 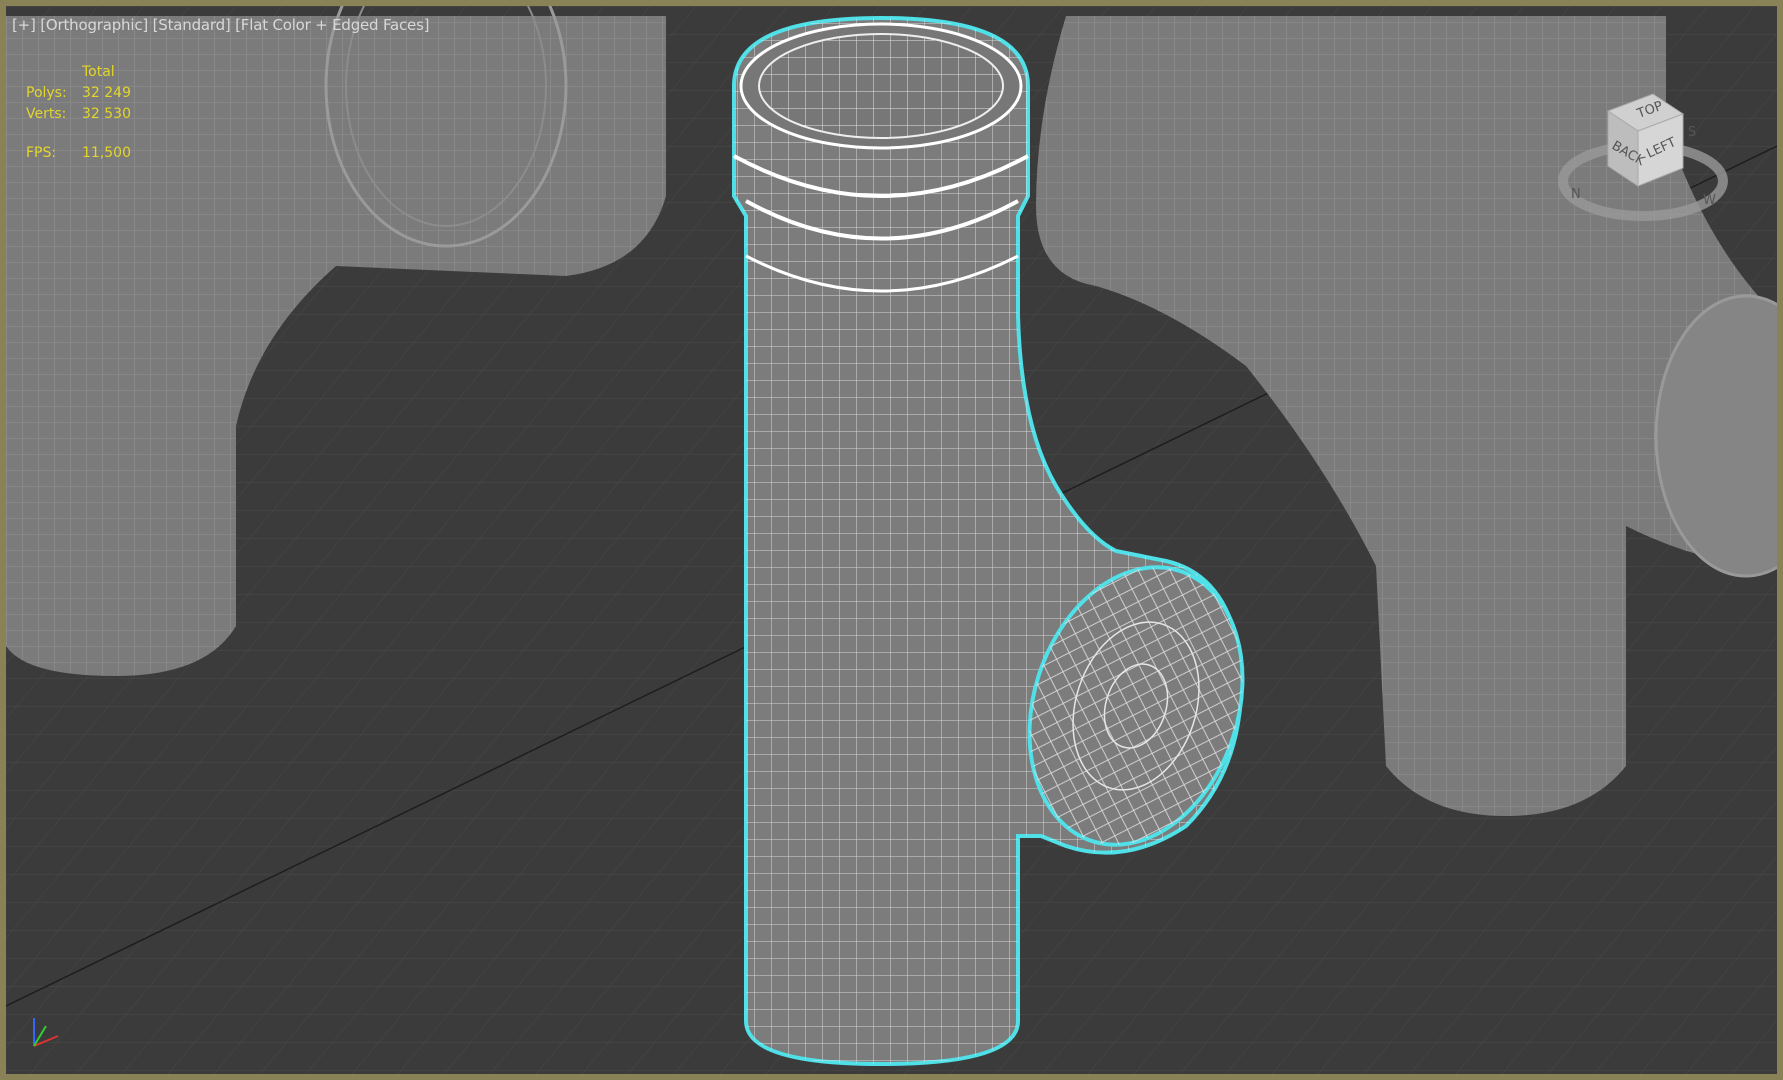 I want to click on stats-polys-row: Polys: 32 249, so click(x=78, y=93).